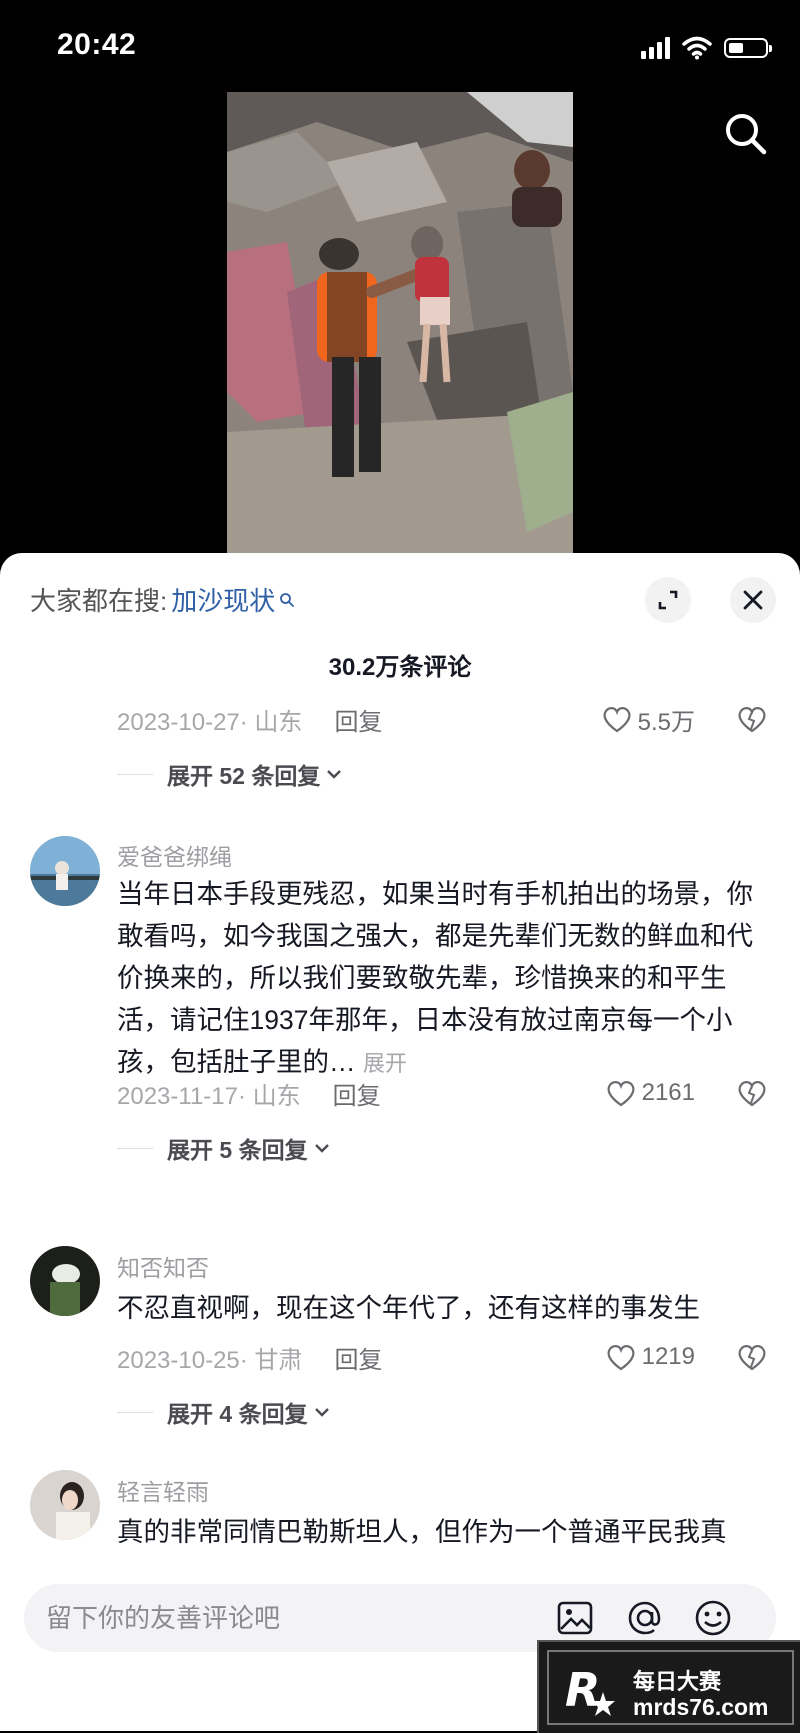 Image resolution: width=800 pixels, height=1733 pixels. What do you see at coordinates (442, 719) in the screenshot?
I see `comment-meta: 2023-10-27· 山东 回复 5.5万` at bounding box center [442, 719].